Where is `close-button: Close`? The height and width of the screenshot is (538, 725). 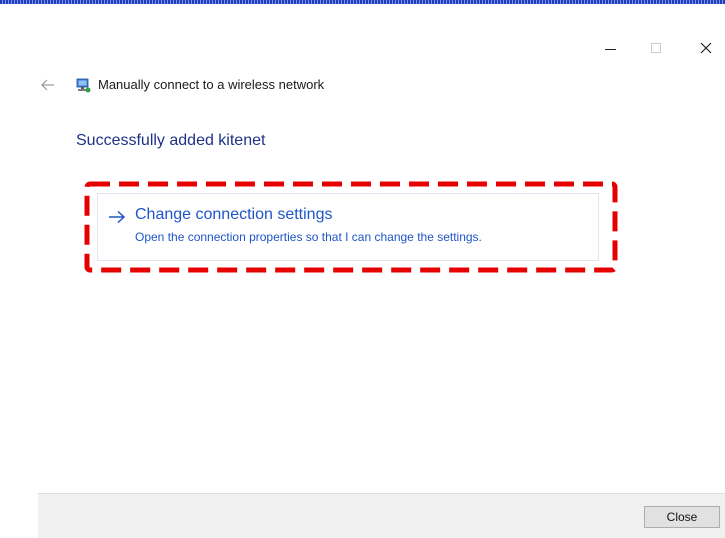 close-button: Close is located at coordinates (682, 517).